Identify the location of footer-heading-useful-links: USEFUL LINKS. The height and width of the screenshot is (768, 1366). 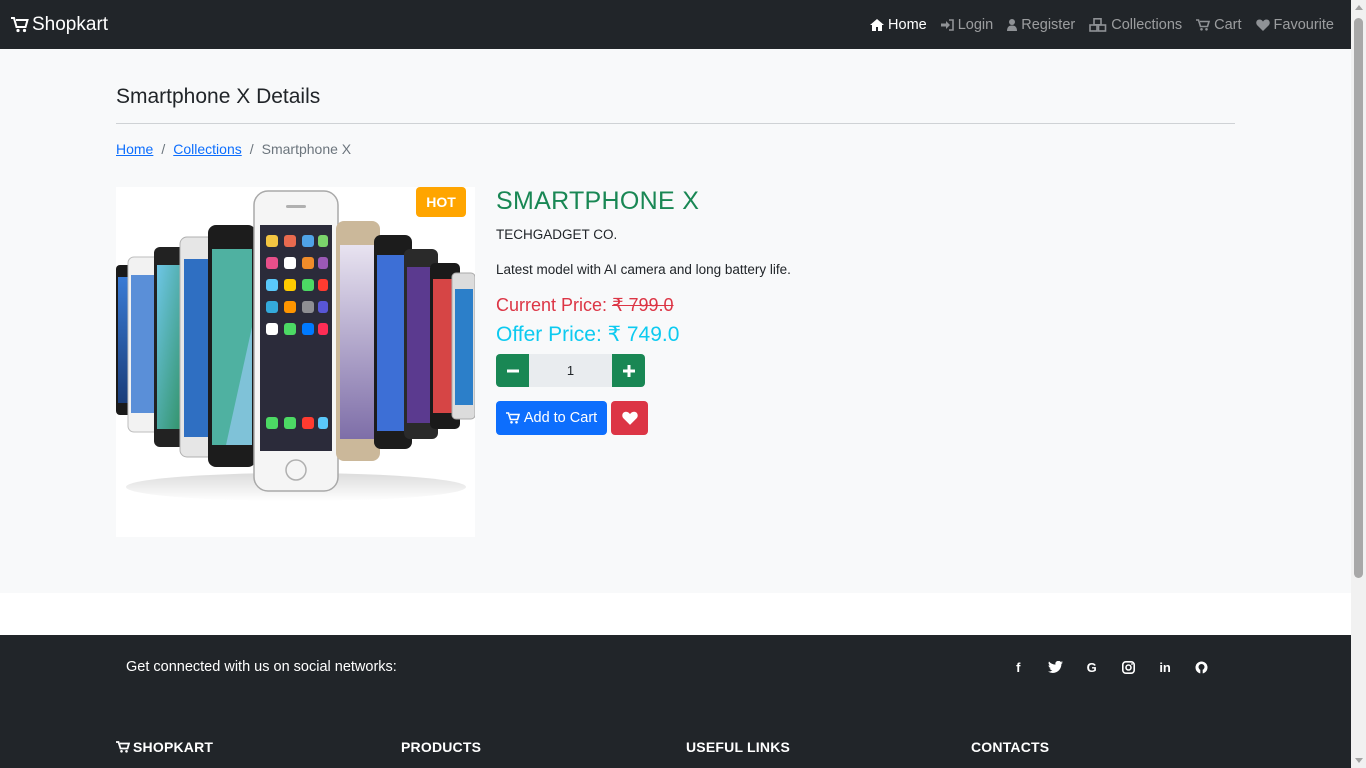
(738, 747).